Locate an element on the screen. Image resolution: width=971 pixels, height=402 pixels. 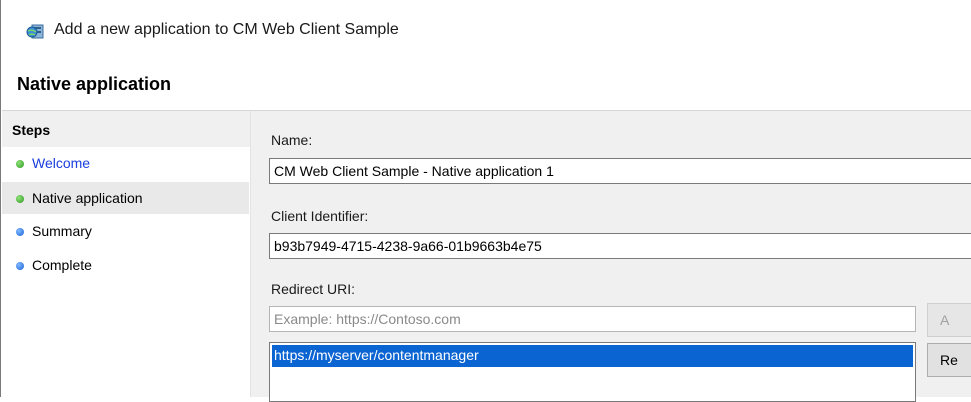
step-label: Welcome is located at coordinates (61, 163).